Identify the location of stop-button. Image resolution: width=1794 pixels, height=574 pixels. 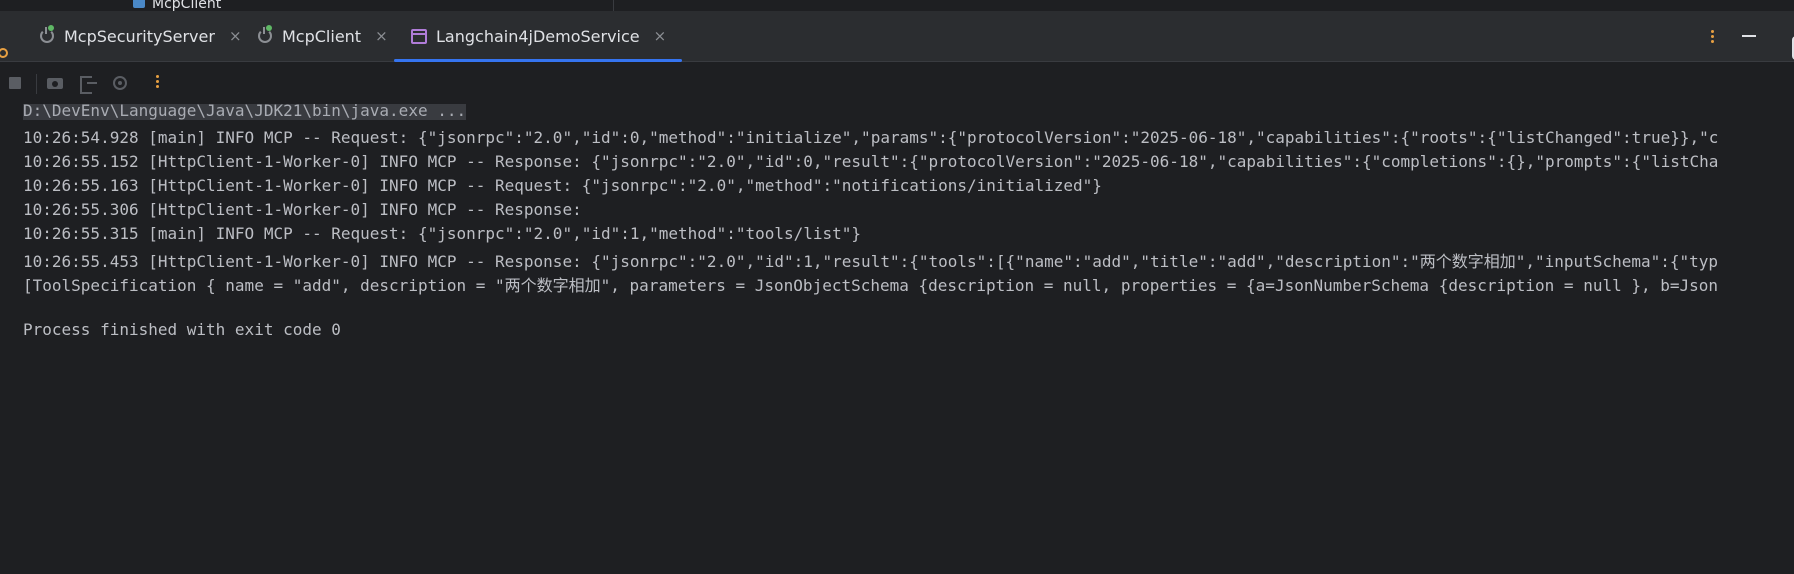
(15, 83).